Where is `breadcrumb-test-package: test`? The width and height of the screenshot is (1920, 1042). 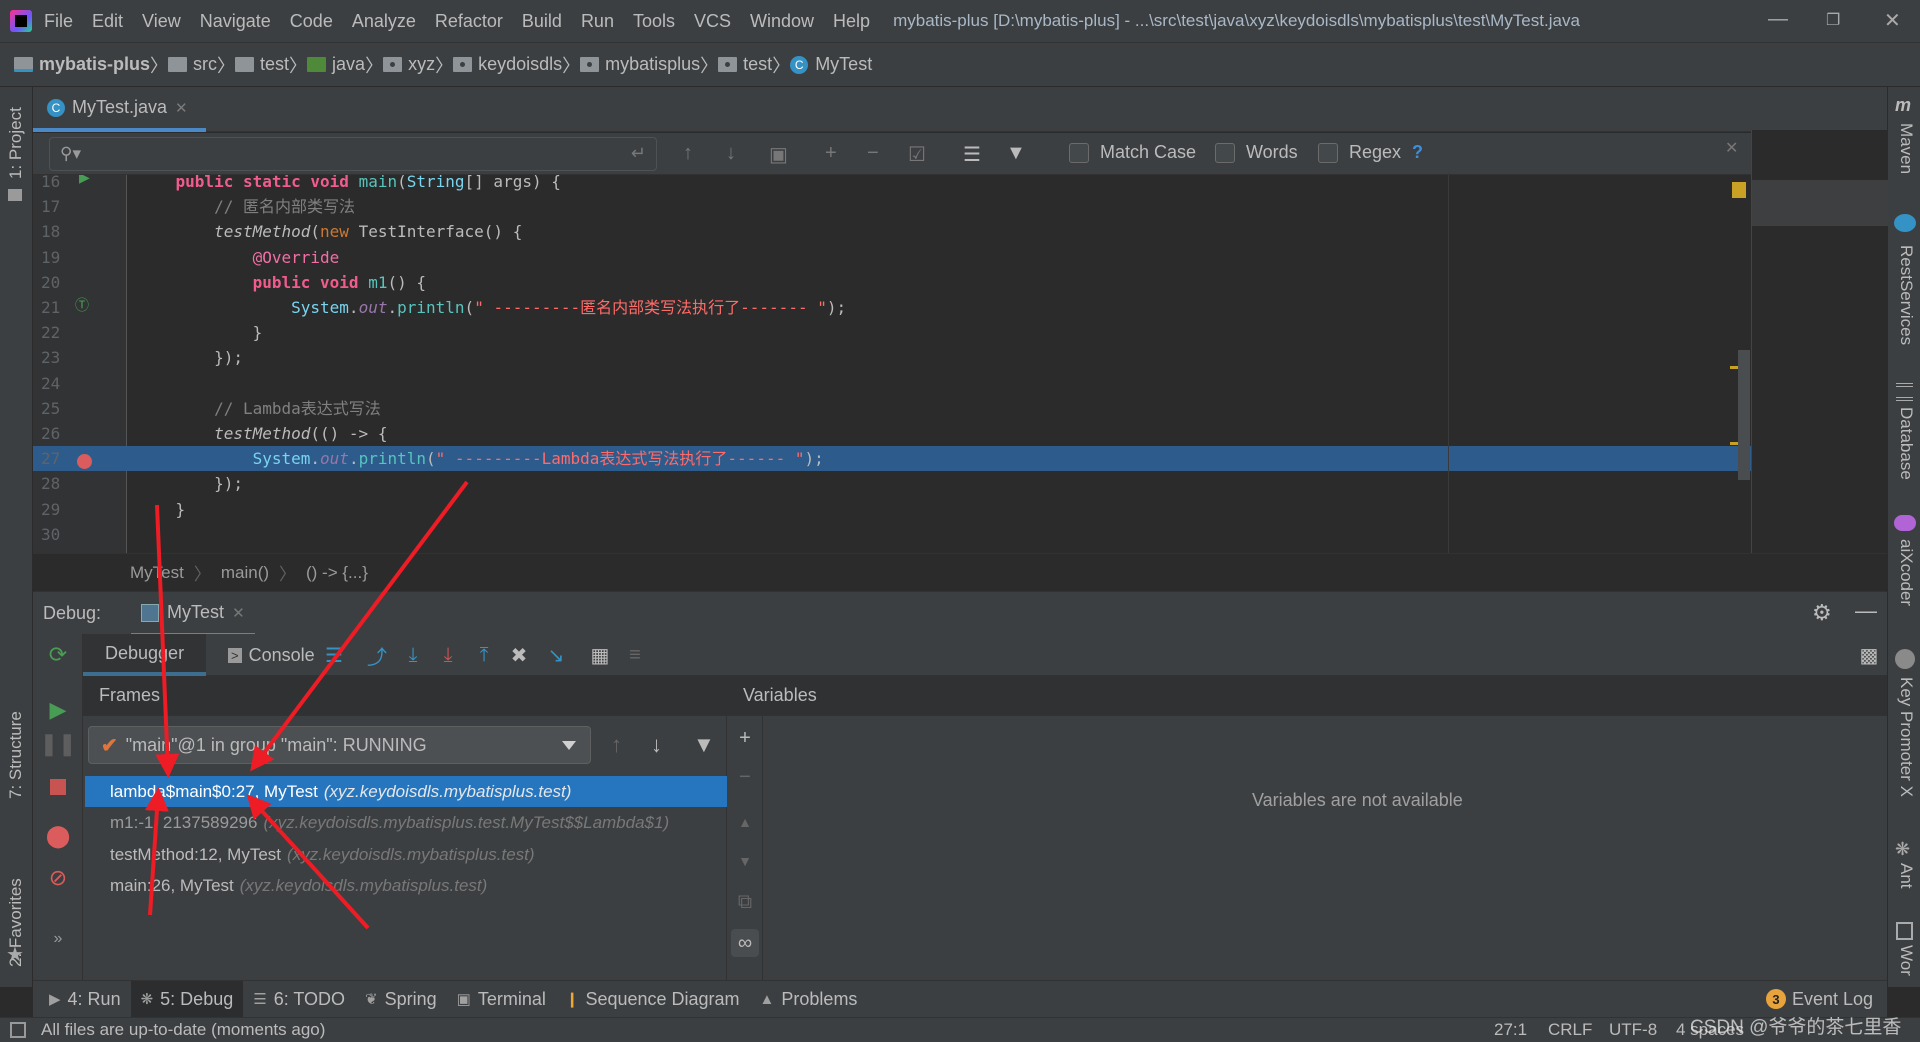 breadcrumb-test-package: test is located at coordinates (745, 64).